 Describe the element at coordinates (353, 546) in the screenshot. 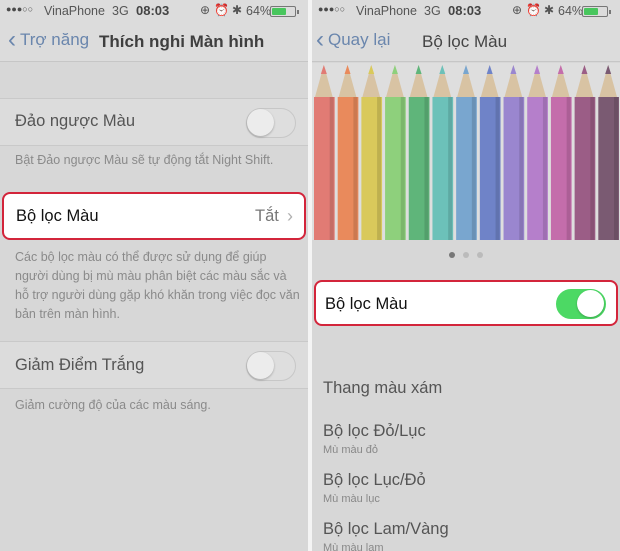

I see `filter-option-subtitle: Mù màu lam` at that location.